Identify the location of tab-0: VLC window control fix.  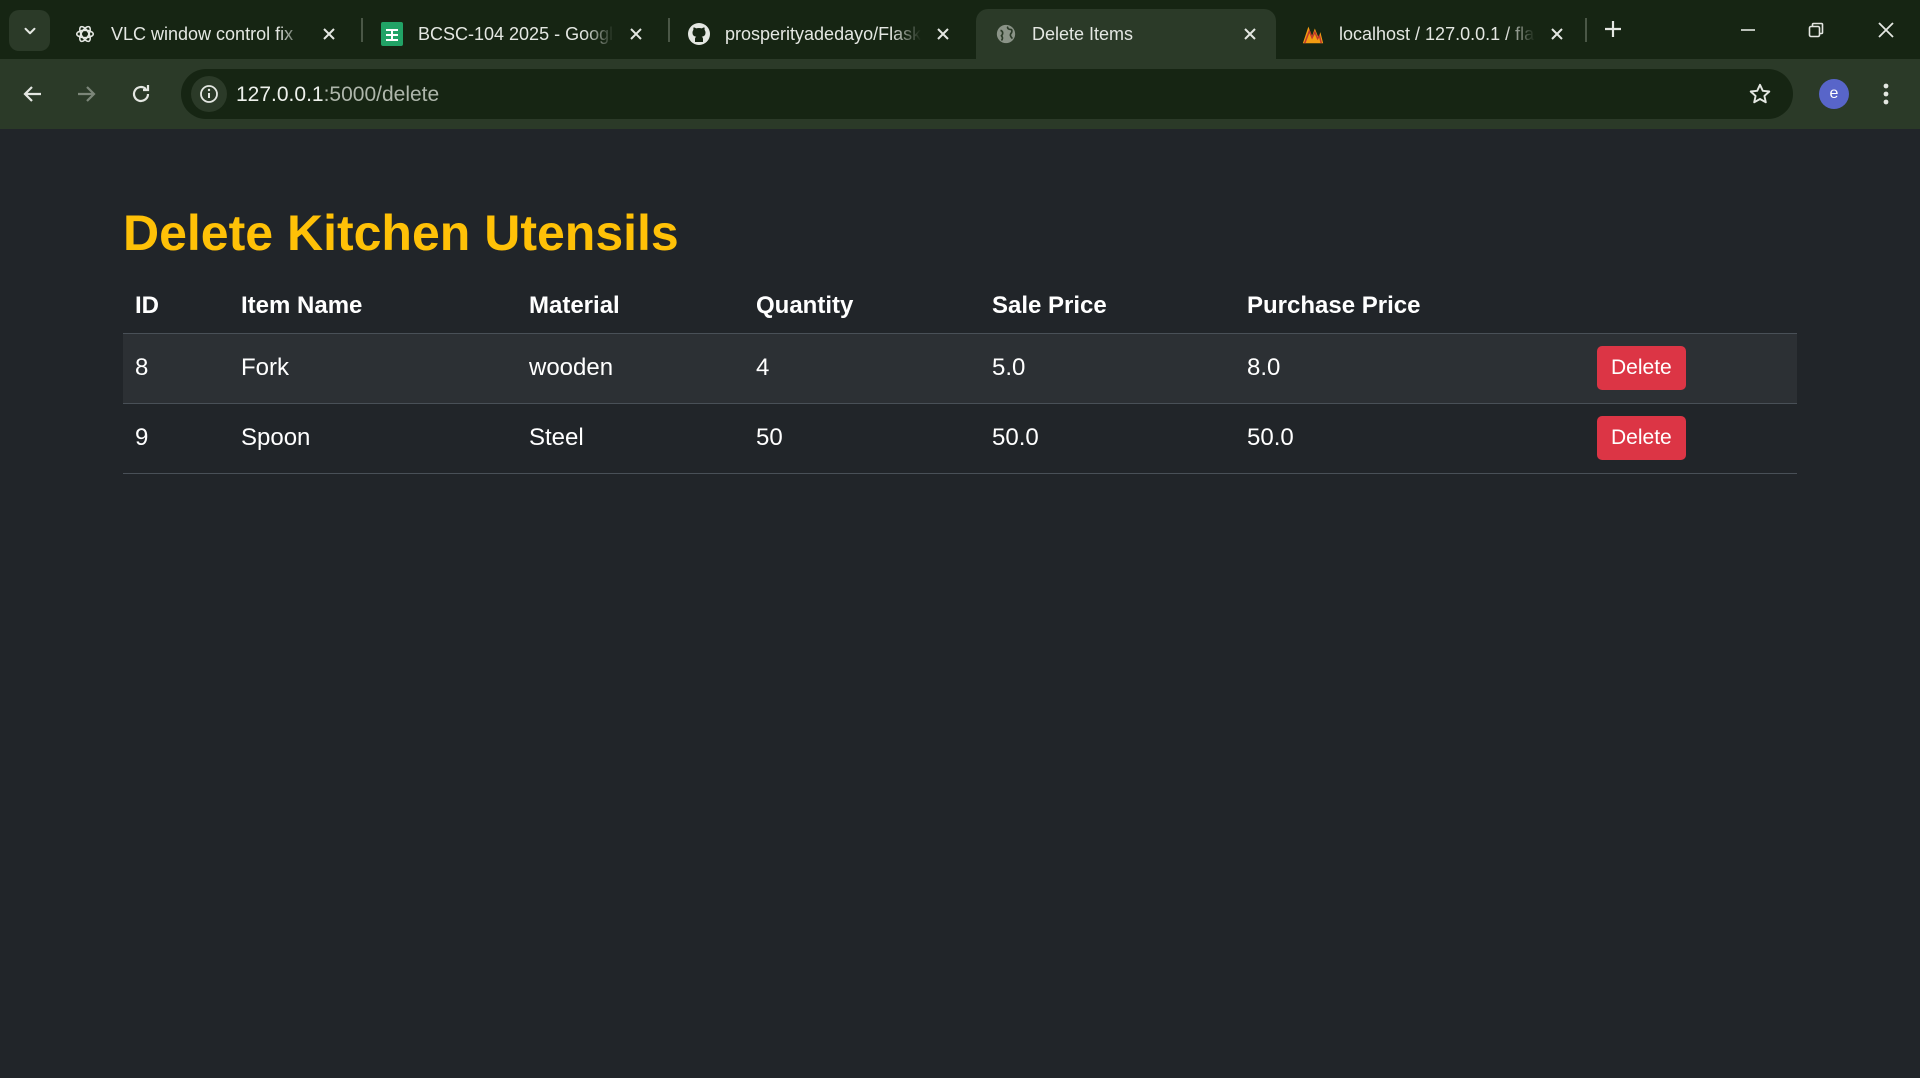
(205, 34).